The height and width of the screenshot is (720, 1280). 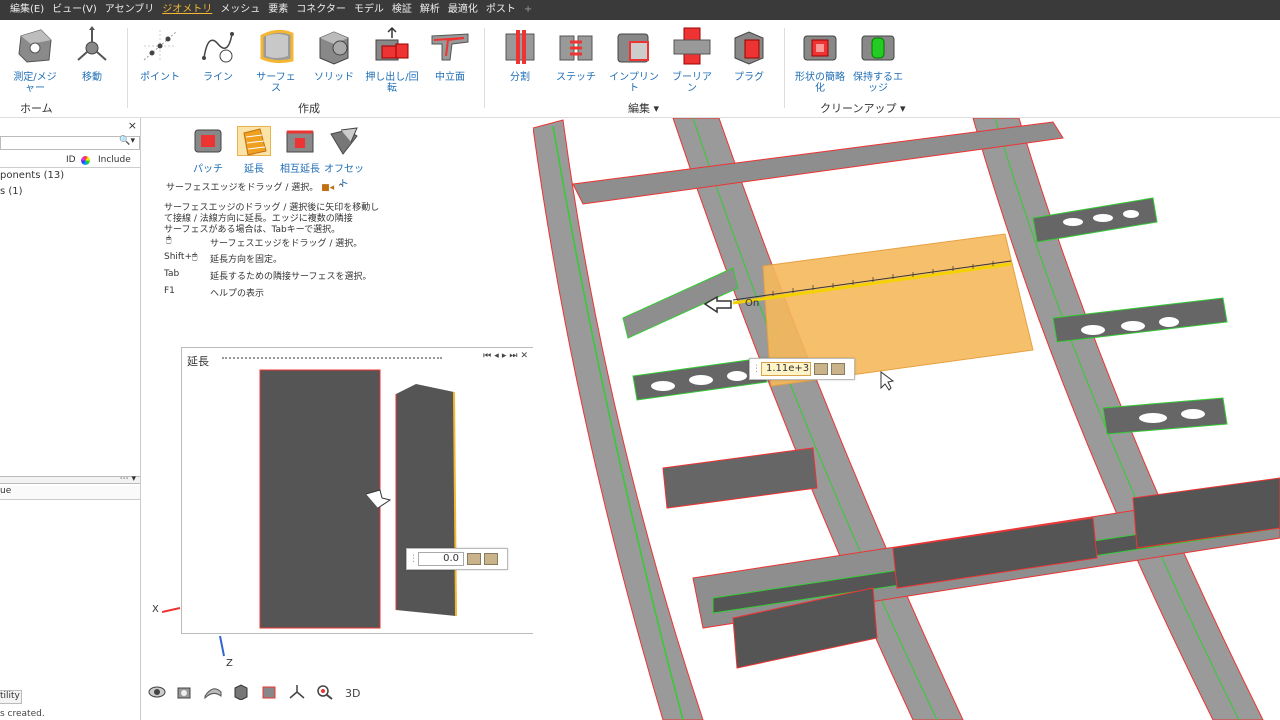 What do you see at coordinates (160, 77) in the screenshot?
I see `point-label: ポイント` at bounding box center [160, 77].